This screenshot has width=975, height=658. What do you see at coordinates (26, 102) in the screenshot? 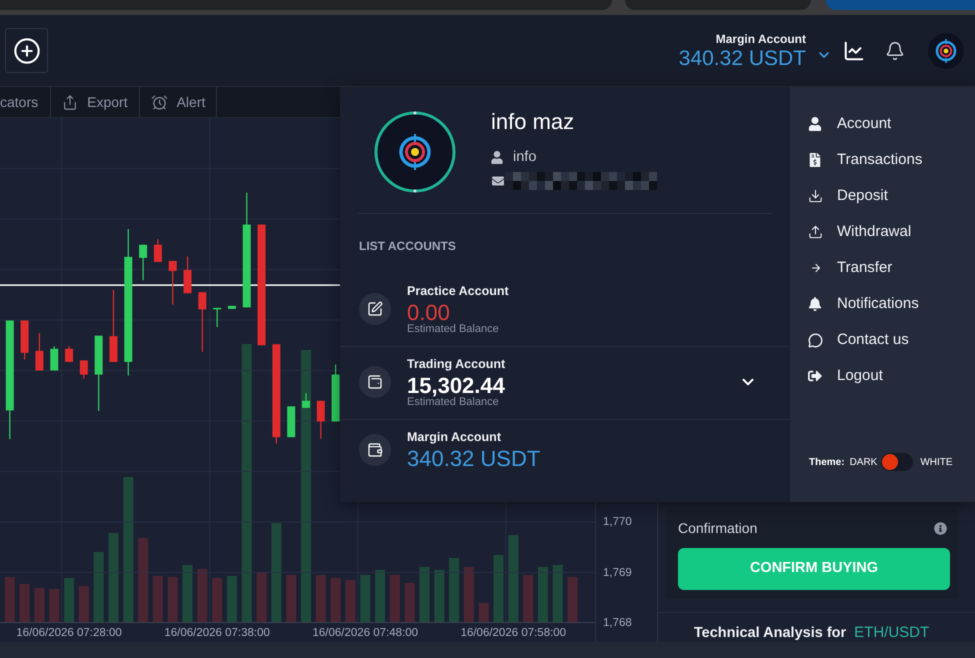
I see `toolbar-button: cators` at bounding box center [26, 102].